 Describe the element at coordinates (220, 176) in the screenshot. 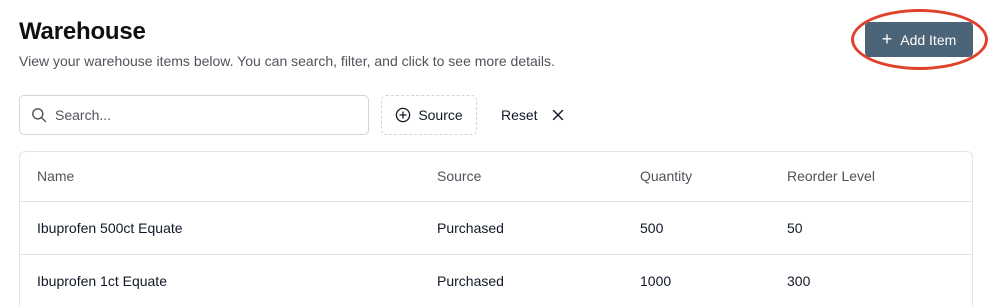

I see `column-header-name: Name` at that location.